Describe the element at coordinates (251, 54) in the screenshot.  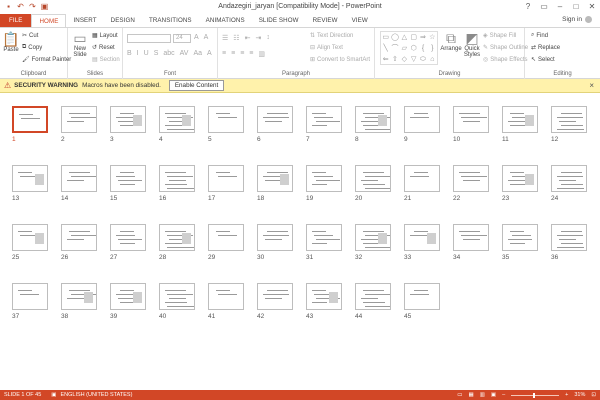
I see `justify-icon: ≡` at that location.